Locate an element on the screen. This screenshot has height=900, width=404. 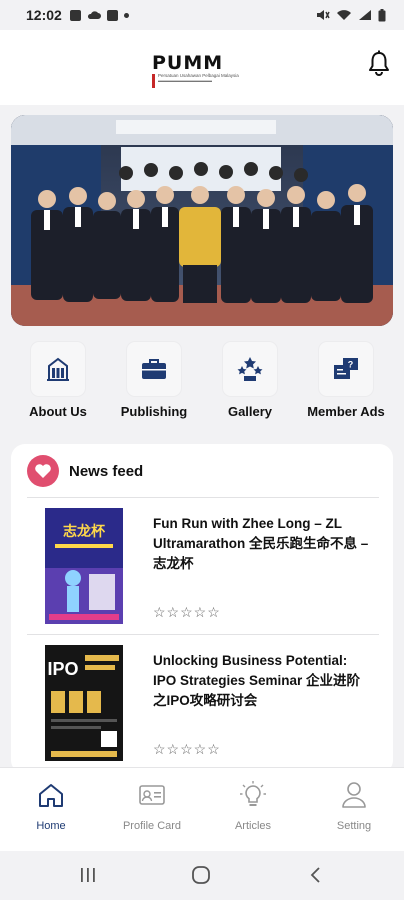
news-thumbnail: 志龙杯 is located at coordinates (84, 566).